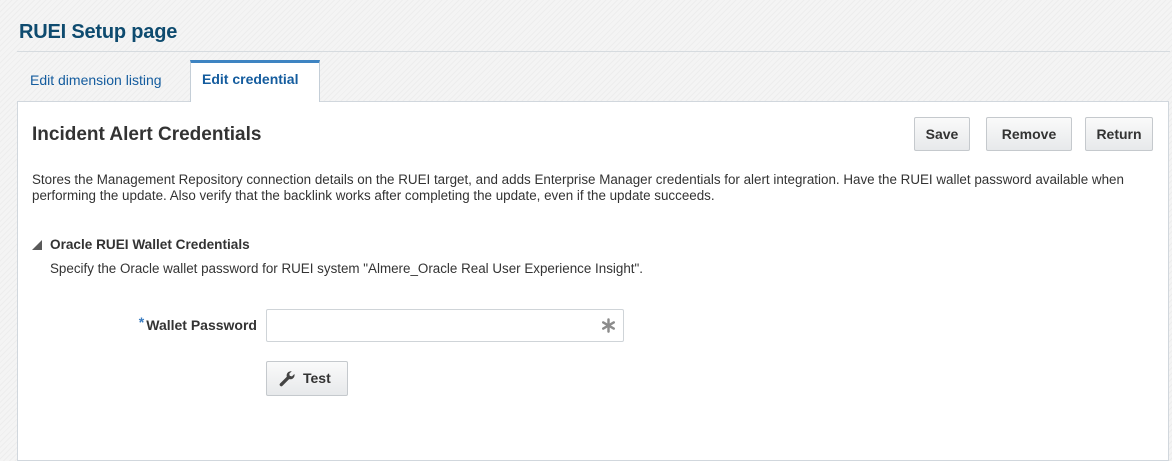 This screenshot has height=461, width=1172. What do you see at coordinates (104, 80) in the screenshot?
I see `tab-edit-dimension-listing: Edit dimension listing` at bounding box center [104, 80].